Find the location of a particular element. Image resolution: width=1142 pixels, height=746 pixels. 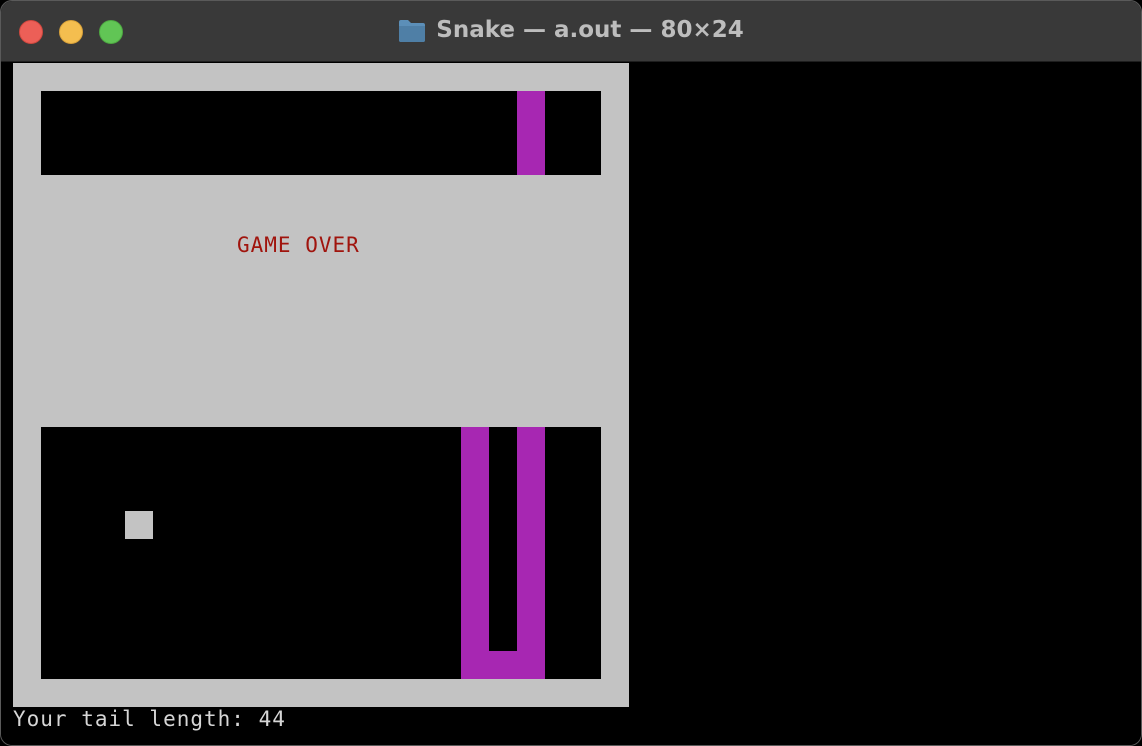

tail-length-status: Your tail length: 44 is located at coordinates (149, 719).